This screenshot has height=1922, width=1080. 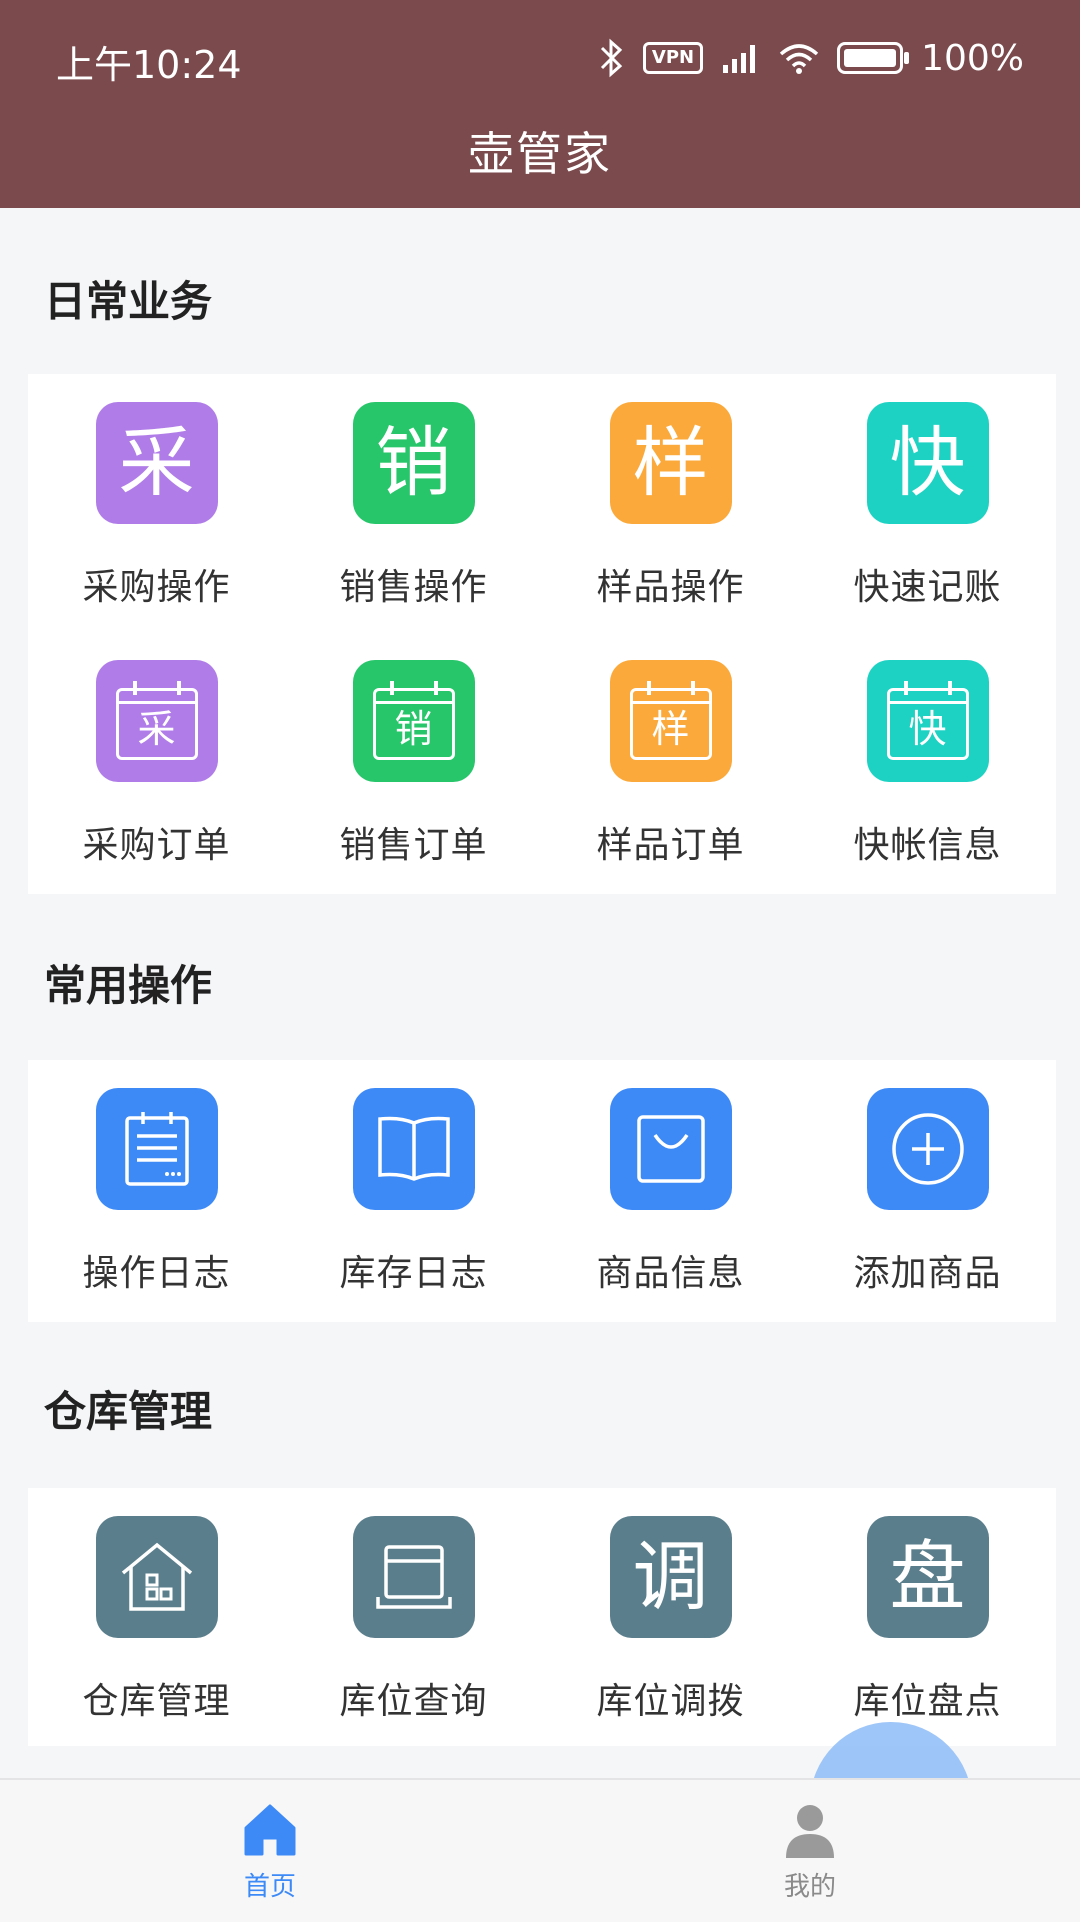 I want to click on sales-order-button: 销 销售订单, so click(x=413, y=761).